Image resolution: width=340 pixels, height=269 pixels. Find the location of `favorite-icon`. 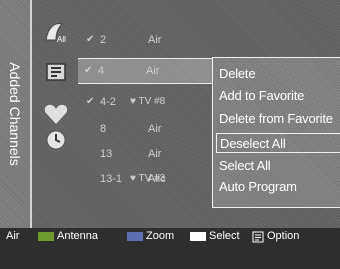

favorite-icon is located at coordinates (56, 114).